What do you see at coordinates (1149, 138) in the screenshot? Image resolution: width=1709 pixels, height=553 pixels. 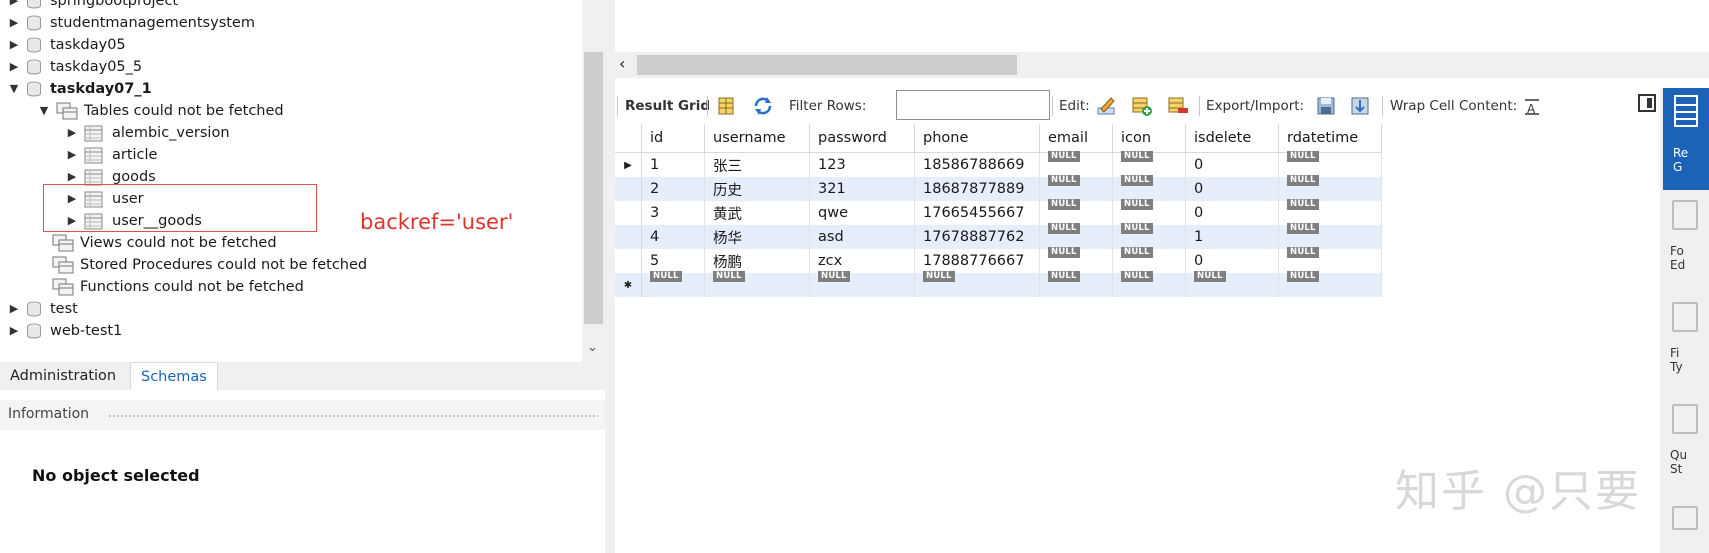 I see `column-header: icon` at bounding box center [1149, 138].